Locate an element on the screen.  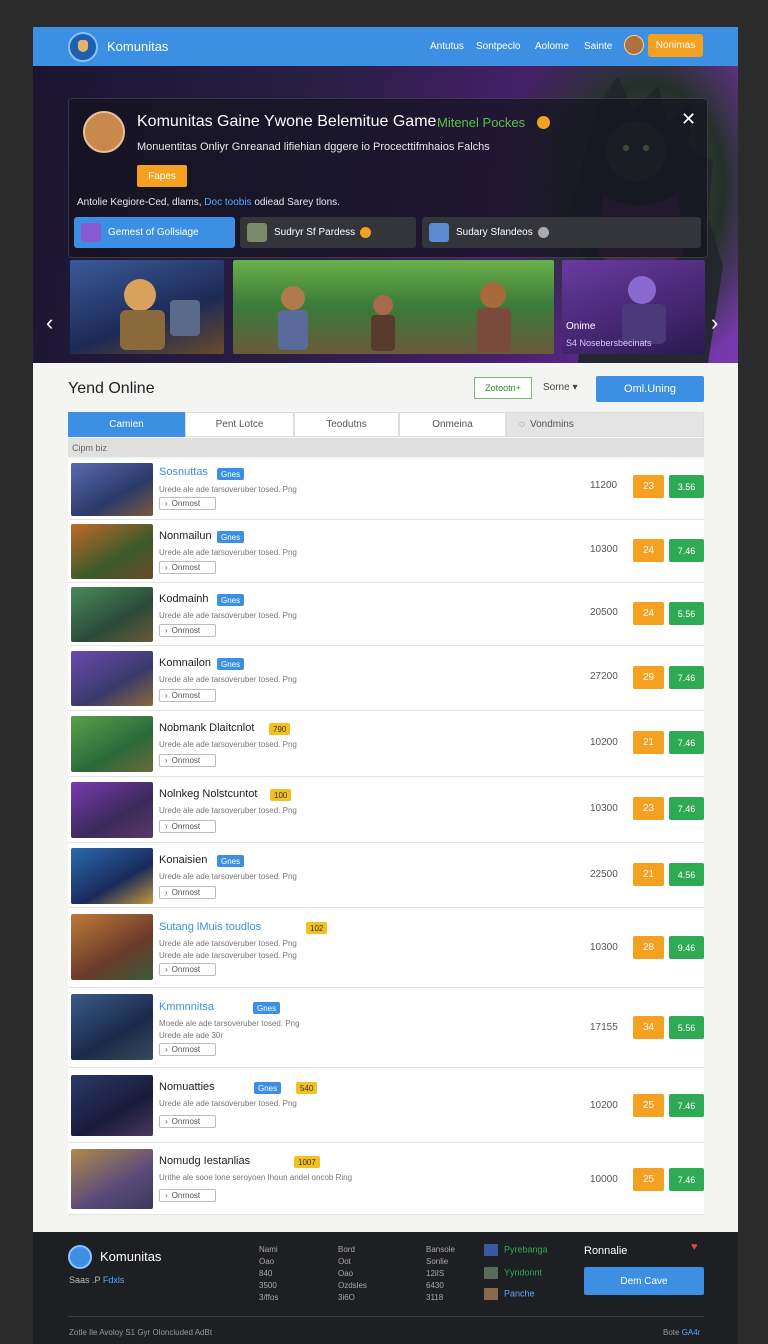
footer-side-link-2: Yyndonnt is located at coordinates (513, 1273).